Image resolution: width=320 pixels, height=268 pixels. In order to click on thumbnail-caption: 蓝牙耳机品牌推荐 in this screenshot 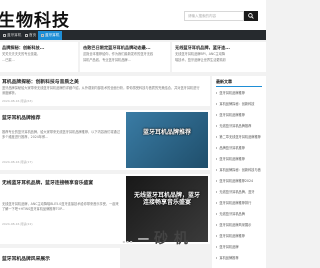, I will do `click(166, 132)`.